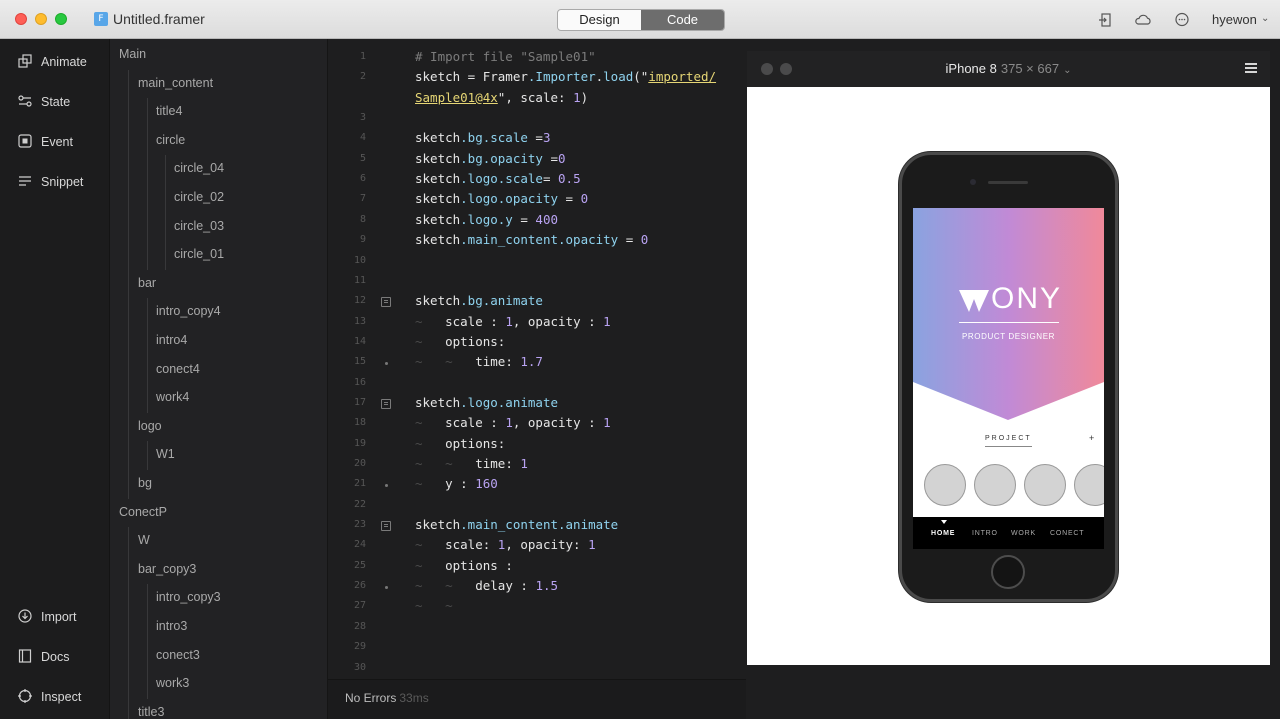 The width and height of the screenshot is (1280, 719). I want to click on layer-item: conect3, so click(178, 655).